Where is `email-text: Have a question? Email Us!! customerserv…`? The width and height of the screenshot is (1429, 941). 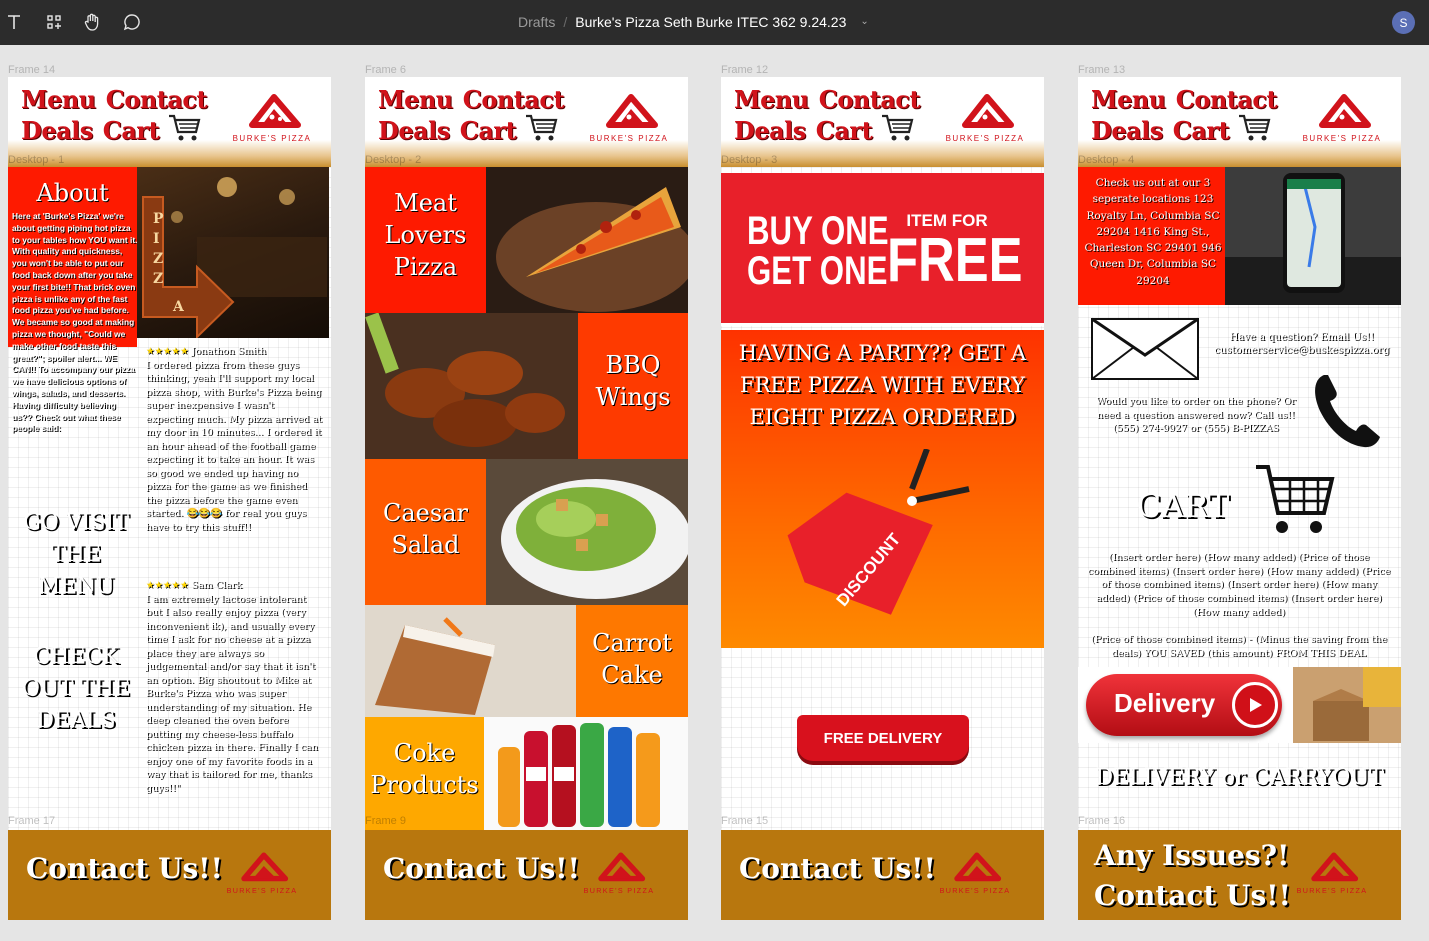
email-text: Have a question? Email Us!! customerserv… is located at coordinates (1302, 344).